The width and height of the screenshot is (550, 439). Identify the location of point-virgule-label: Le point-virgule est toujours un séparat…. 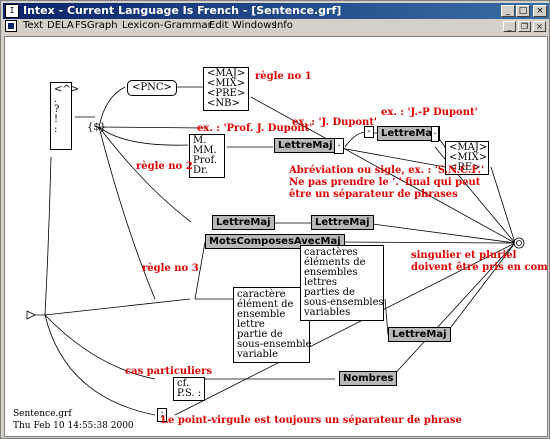
(311, 420).